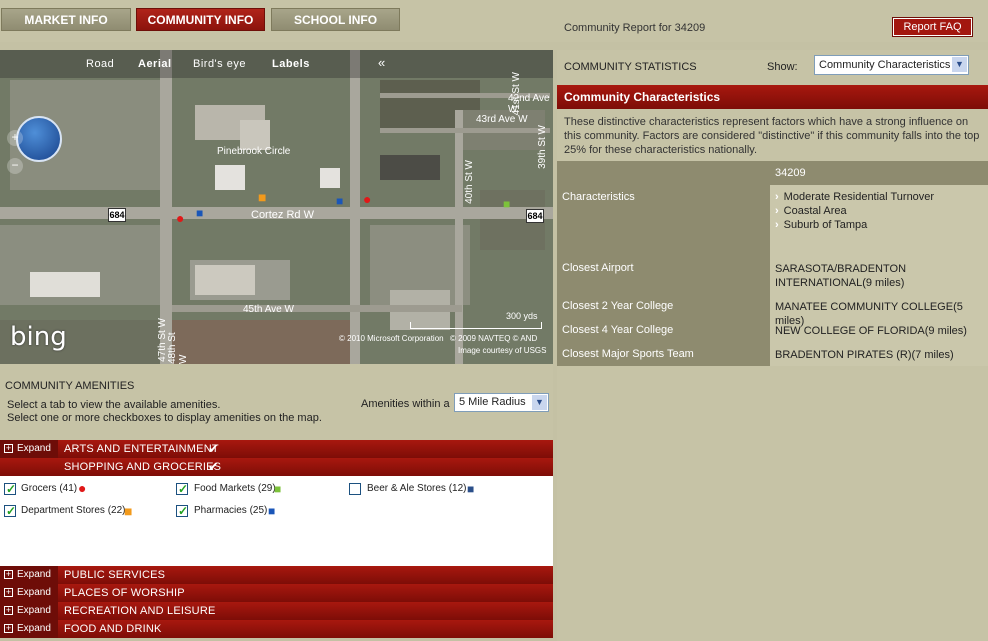 The width and height of the screenshot is (988, 641). Describe the element at coordinates (117, 215) in the screenshot. I see `route-shield: 684` at that location.